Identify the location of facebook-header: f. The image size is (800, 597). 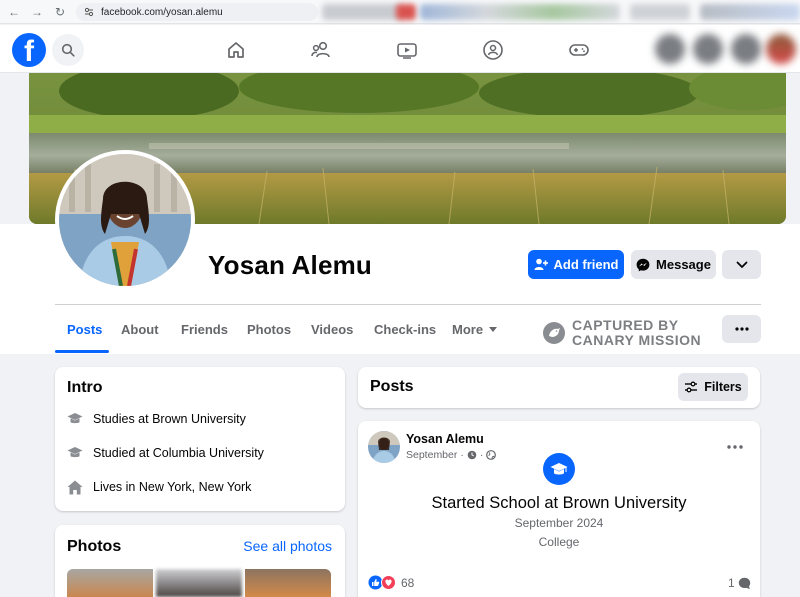
(400, 49).